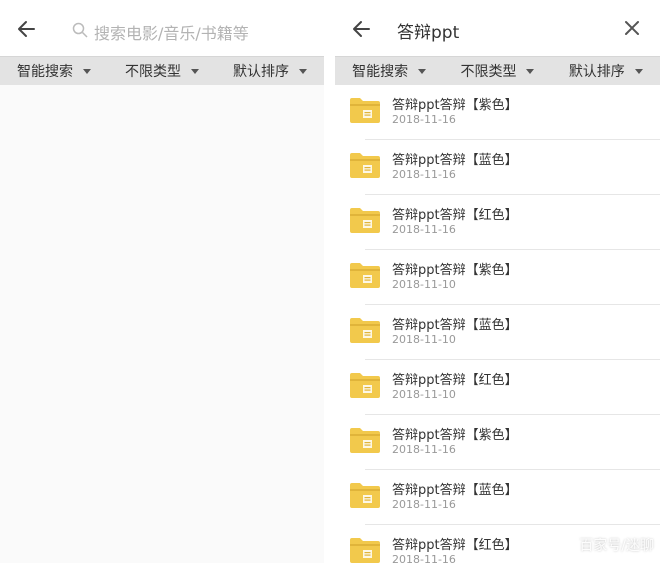  Describe the element at coordinates (80, 30) in the screenshot. I see `search-icon` at that location.